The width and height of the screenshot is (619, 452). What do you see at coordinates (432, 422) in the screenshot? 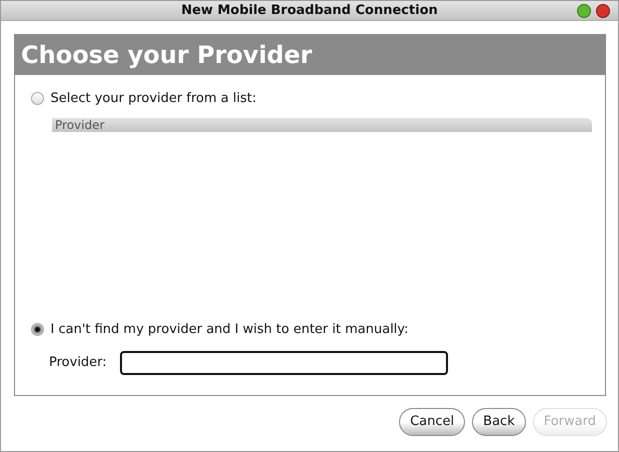
I see `dialog-button: Cancel` at bounding box center [432, 422].